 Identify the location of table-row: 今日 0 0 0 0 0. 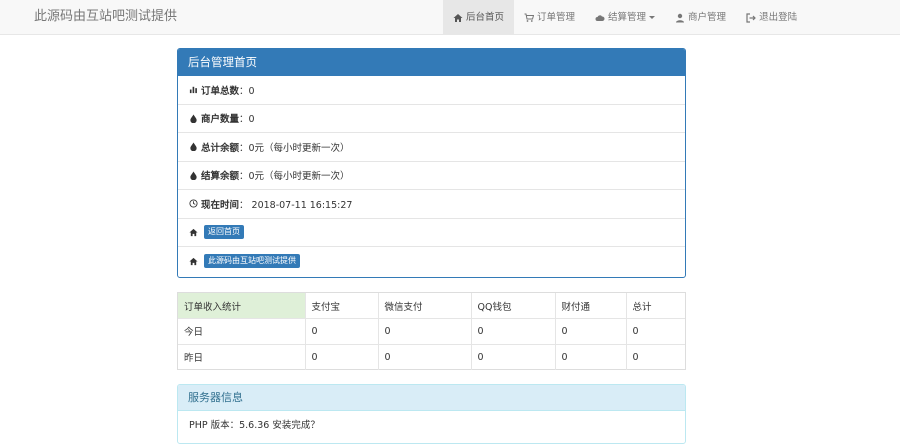
(431, 331).